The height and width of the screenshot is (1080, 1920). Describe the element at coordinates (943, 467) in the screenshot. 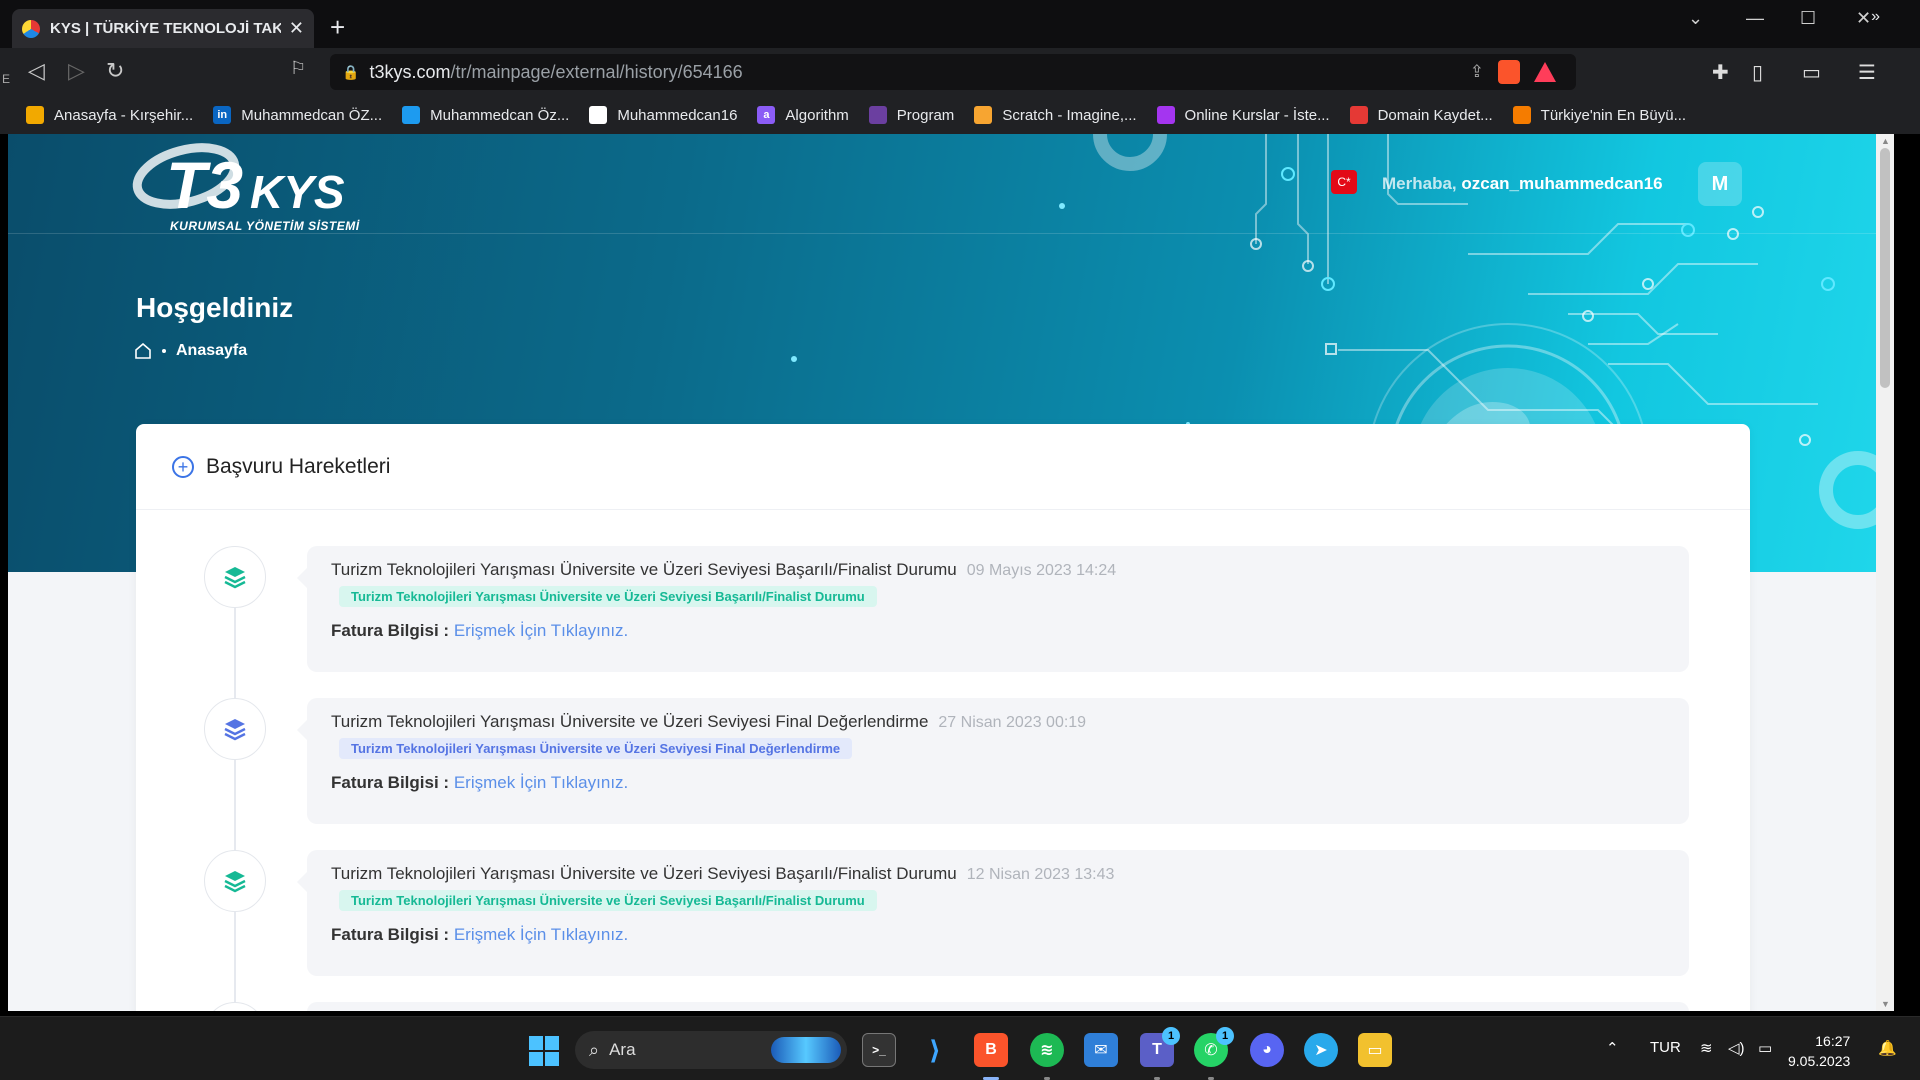

I see `card-header: + Başvuru Hareketleri` at that location.